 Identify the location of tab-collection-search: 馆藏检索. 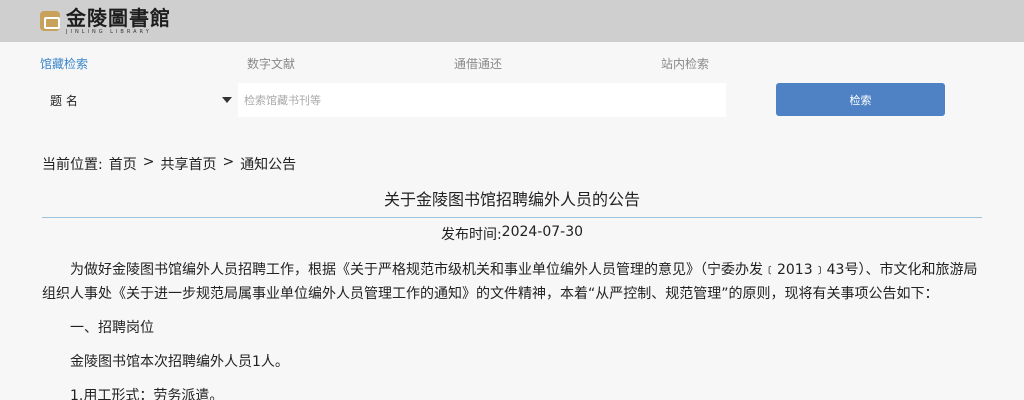
(64, 63).